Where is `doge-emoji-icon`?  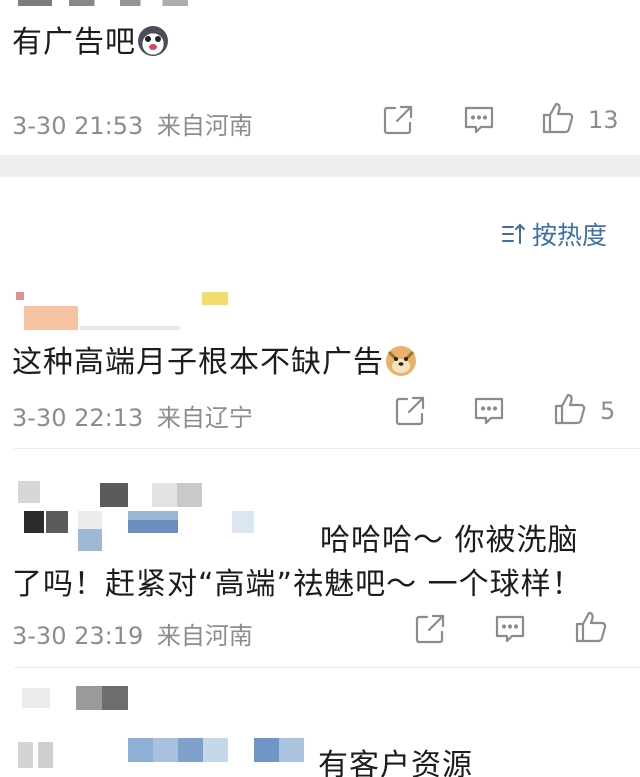 doge-emoji-icon is located at coordinates (401, 361).